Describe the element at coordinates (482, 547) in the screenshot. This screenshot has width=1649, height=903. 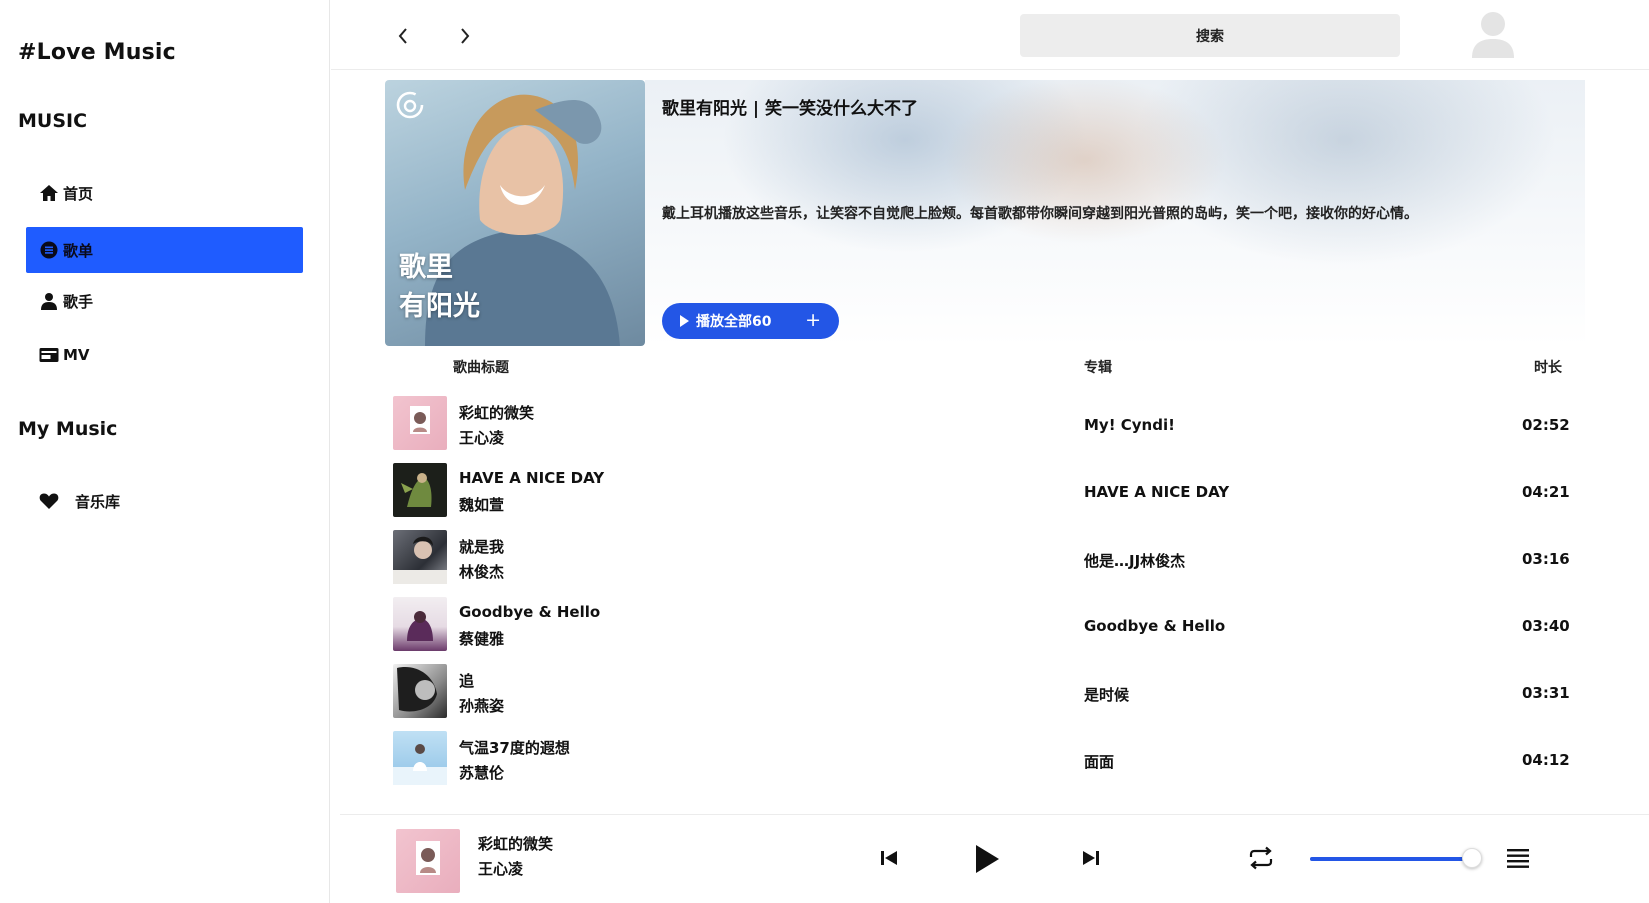
I see `track-name: 就是我` at that location.